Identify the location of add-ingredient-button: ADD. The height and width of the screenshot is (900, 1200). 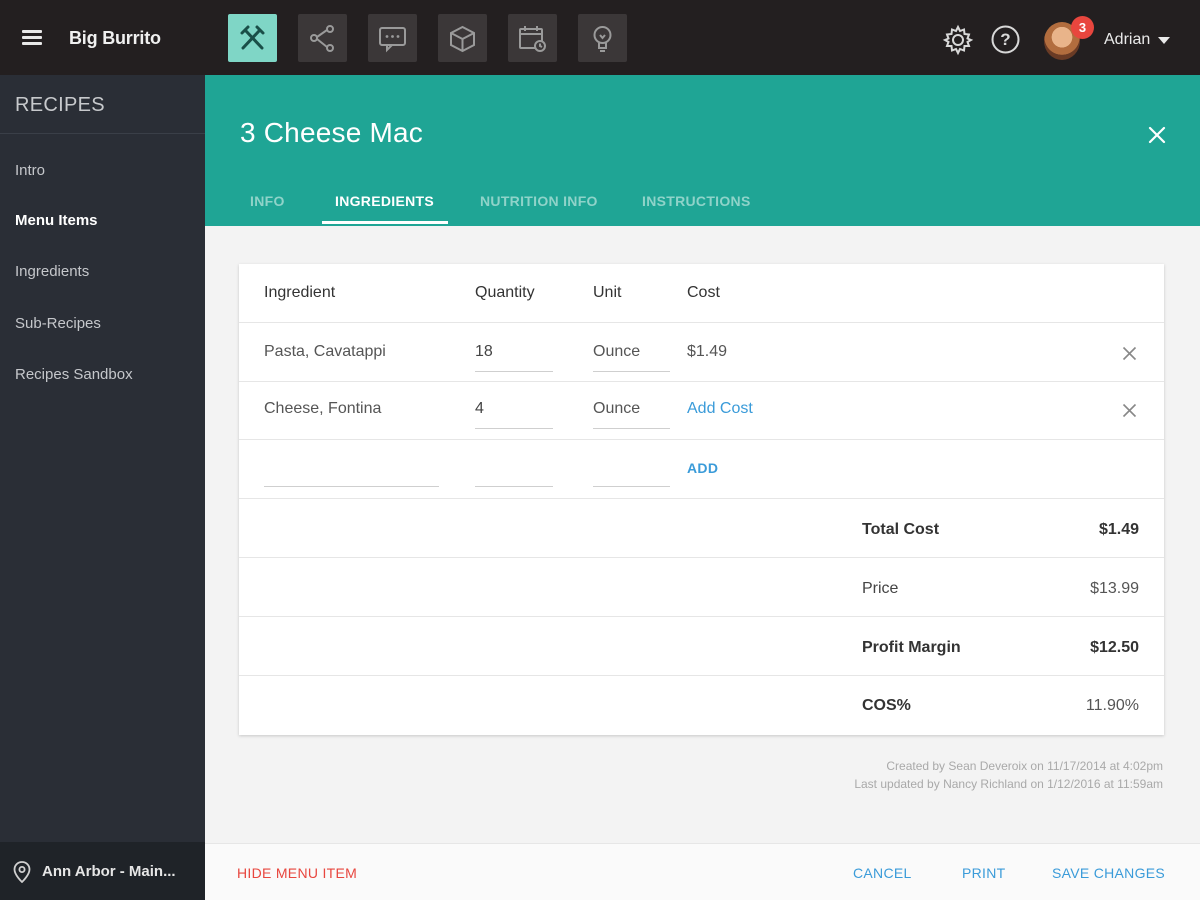
(702, 468).